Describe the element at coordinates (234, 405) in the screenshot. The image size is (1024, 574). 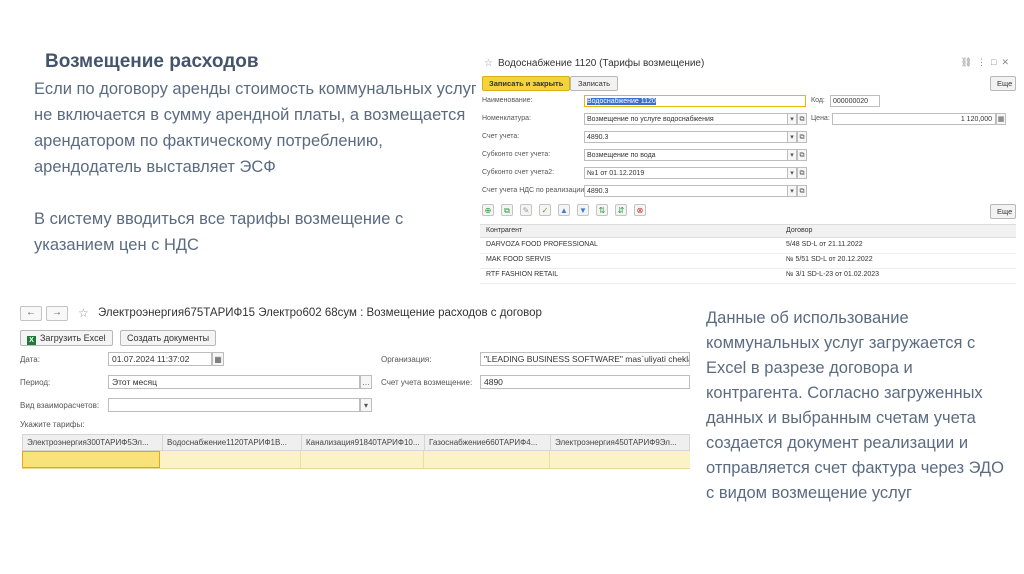
I see `settlement-type-field` at that location.